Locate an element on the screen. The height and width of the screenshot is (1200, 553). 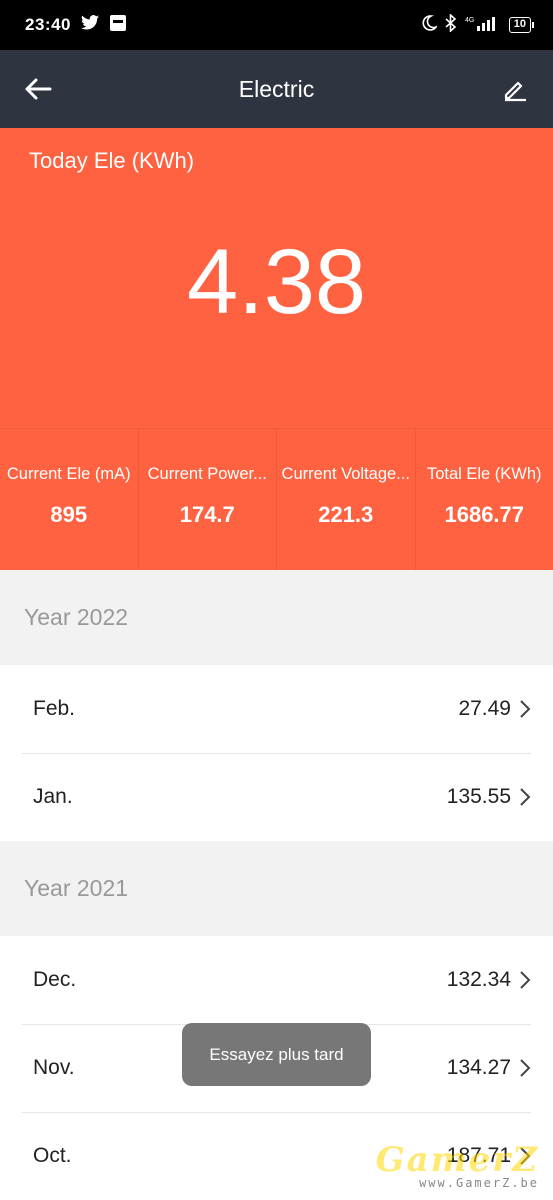
year-header-2021: Year 2021 is located at coordinates (276, 888).